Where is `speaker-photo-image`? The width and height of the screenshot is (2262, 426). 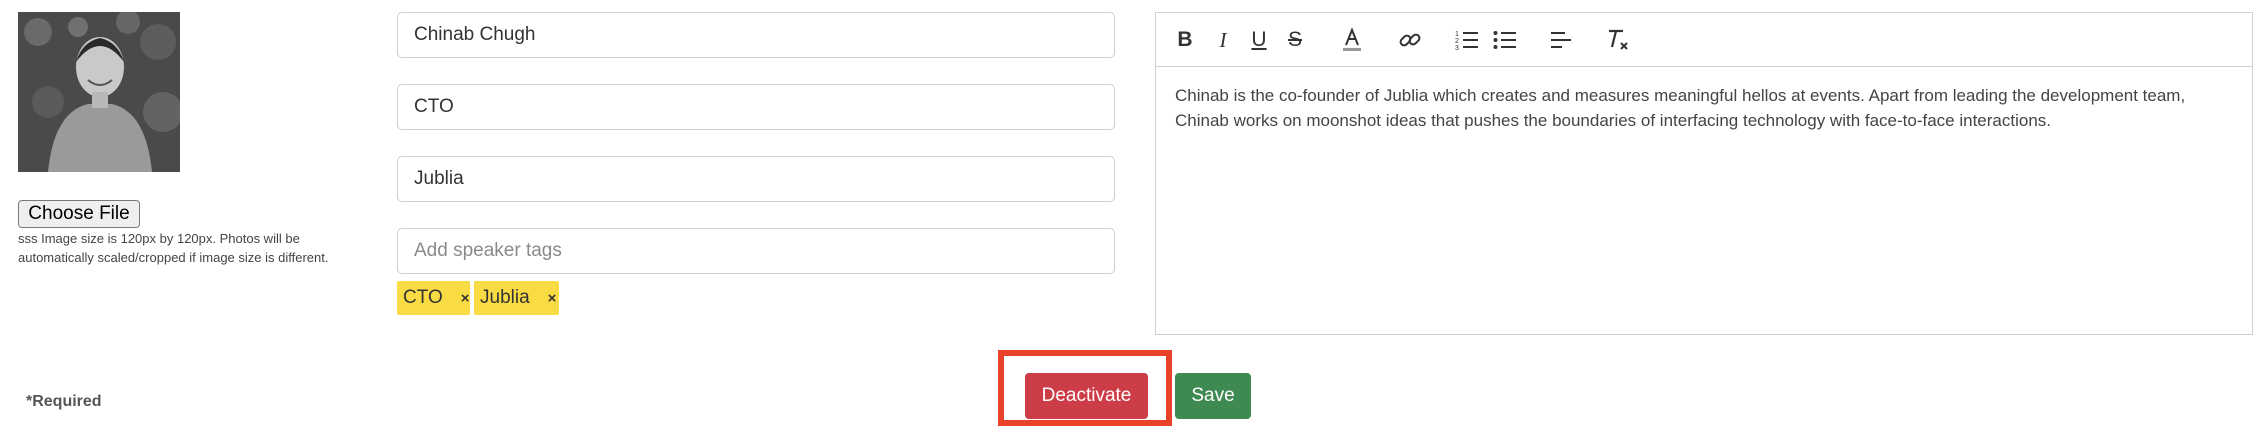 speaker-photo-image is located at coordinates (99, 92).